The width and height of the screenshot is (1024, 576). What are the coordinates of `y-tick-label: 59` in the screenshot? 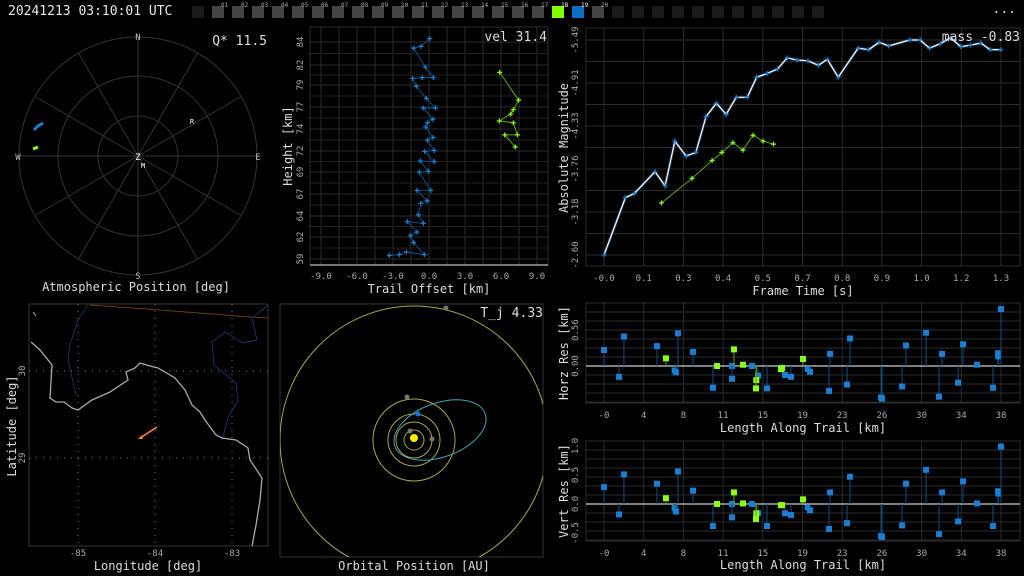 It's located at (301, 259).